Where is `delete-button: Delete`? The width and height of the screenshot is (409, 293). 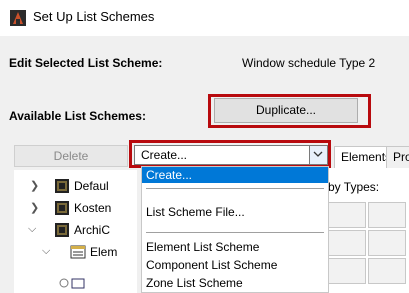
delete-button: Delete is located at coordinates (71, 156).